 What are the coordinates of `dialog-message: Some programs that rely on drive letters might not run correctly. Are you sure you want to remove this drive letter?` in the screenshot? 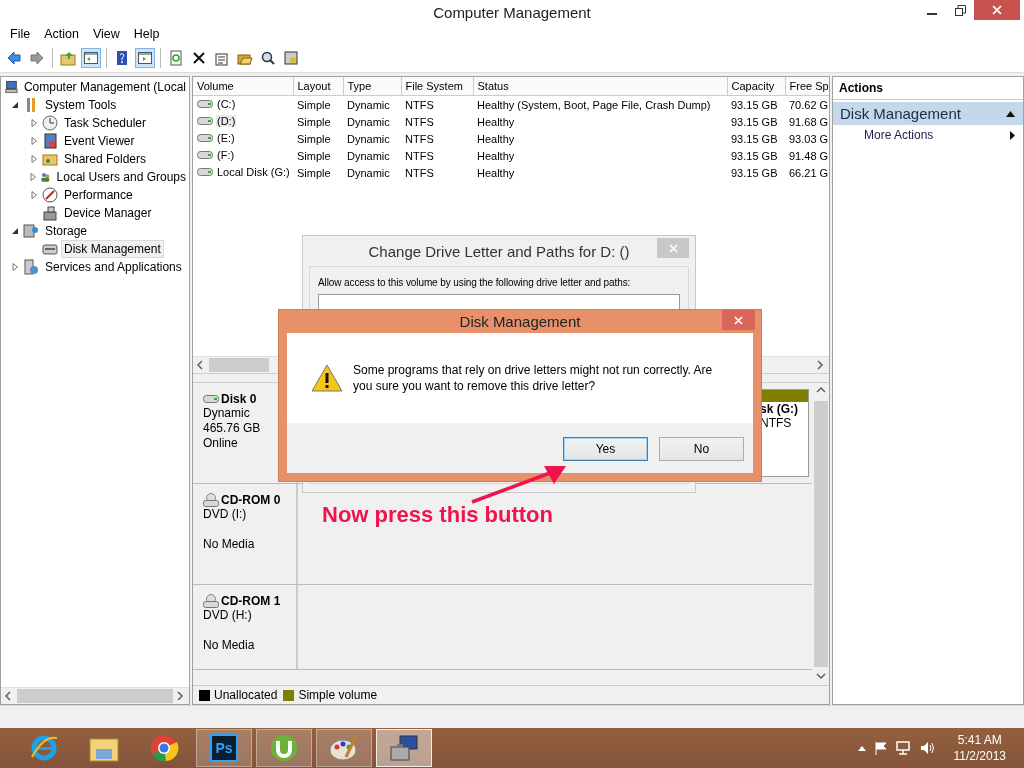 It's located at (533, 378).